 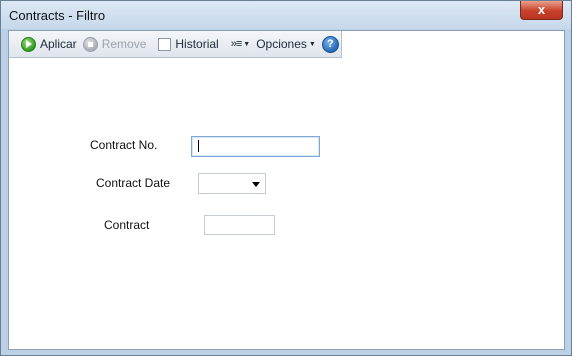 I want to click on remove-button: Remove, so click(x=115, y=44).